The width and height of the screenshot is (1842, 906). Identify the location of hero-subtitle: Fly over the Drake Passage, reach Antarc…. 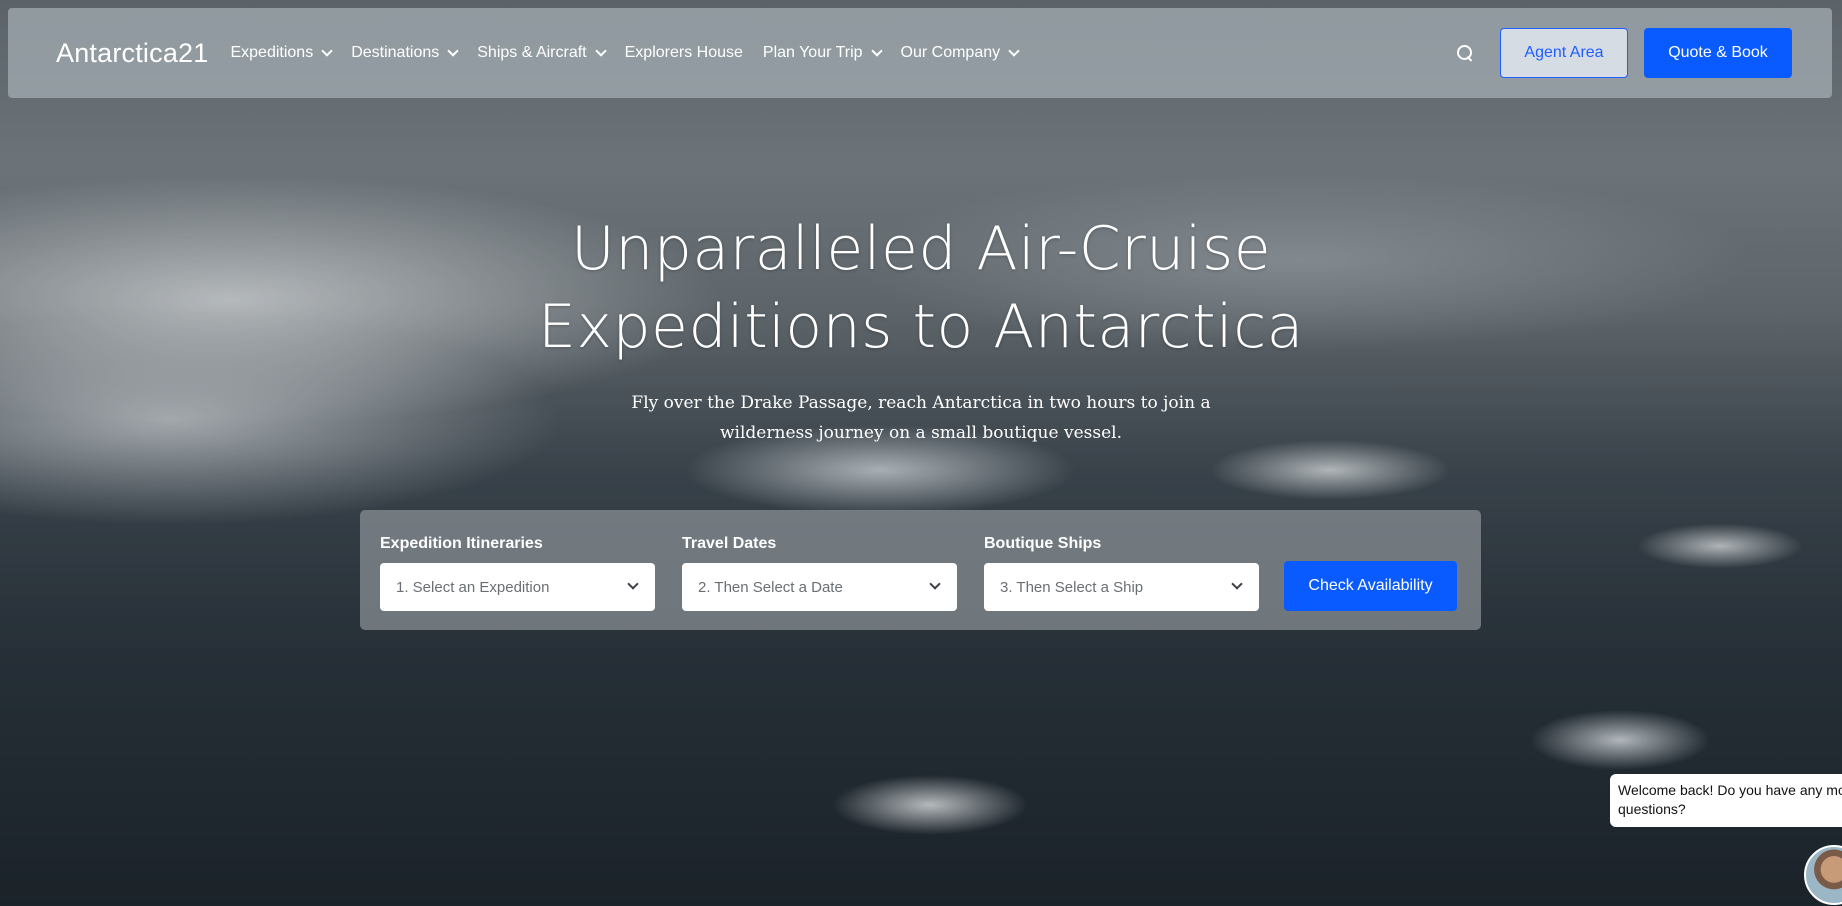
(921, 418).